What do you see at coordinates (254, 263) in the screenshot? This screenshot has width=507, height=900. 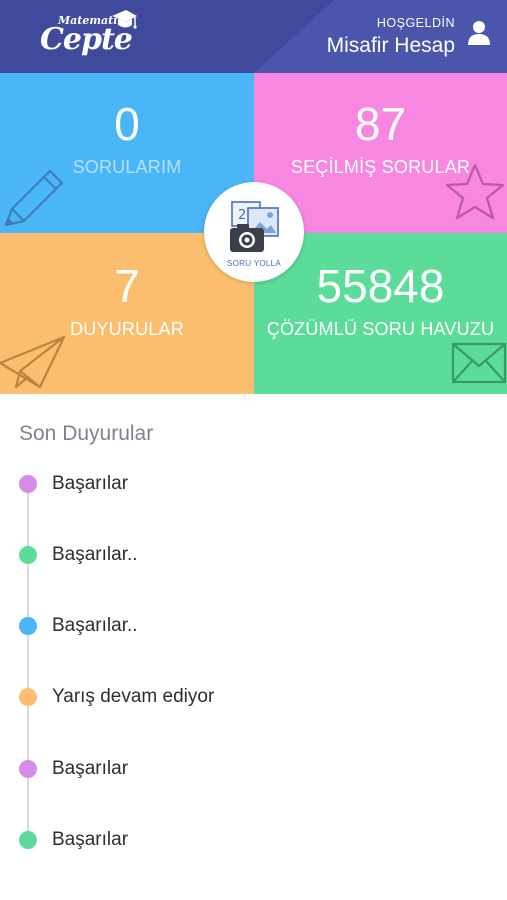 I see `send-question-label: SORU YOLLA` at bounding box center [254, 263].